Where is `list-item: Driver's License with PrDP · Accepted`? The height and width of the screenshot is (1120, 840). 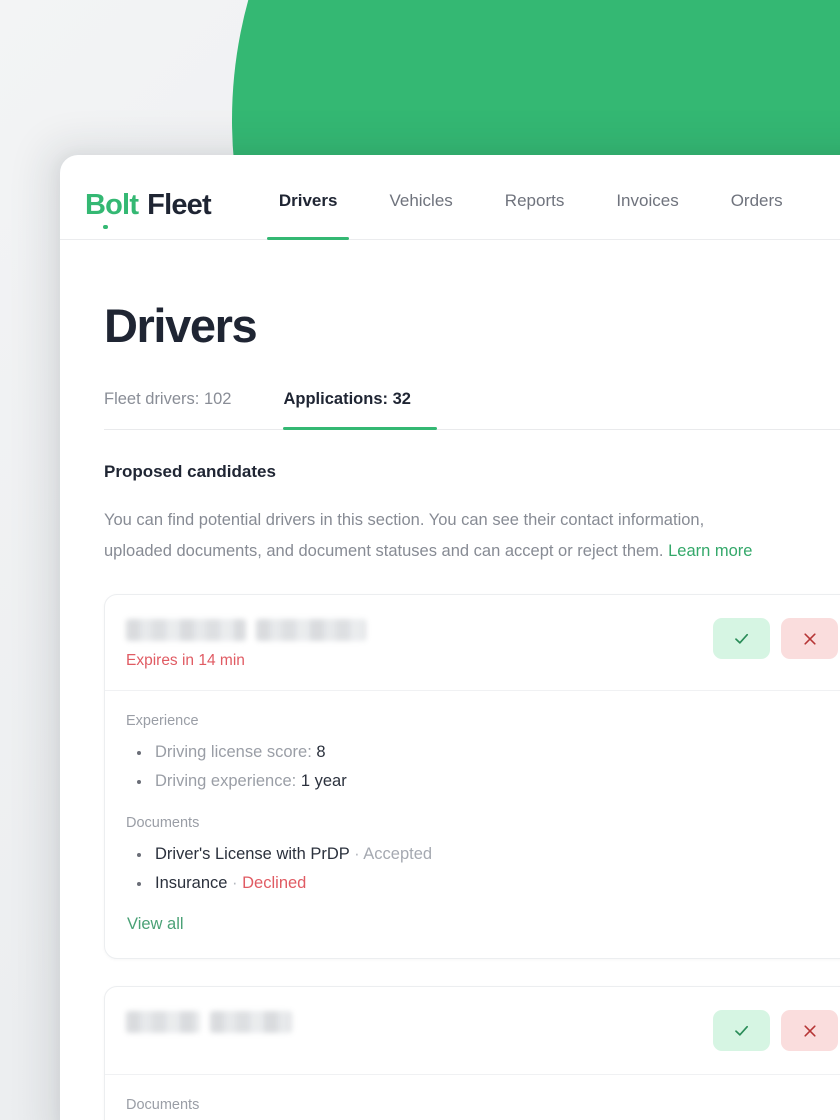 list-item: Driver's License with PrDP · Accepted is located at coordinates (485, 854).